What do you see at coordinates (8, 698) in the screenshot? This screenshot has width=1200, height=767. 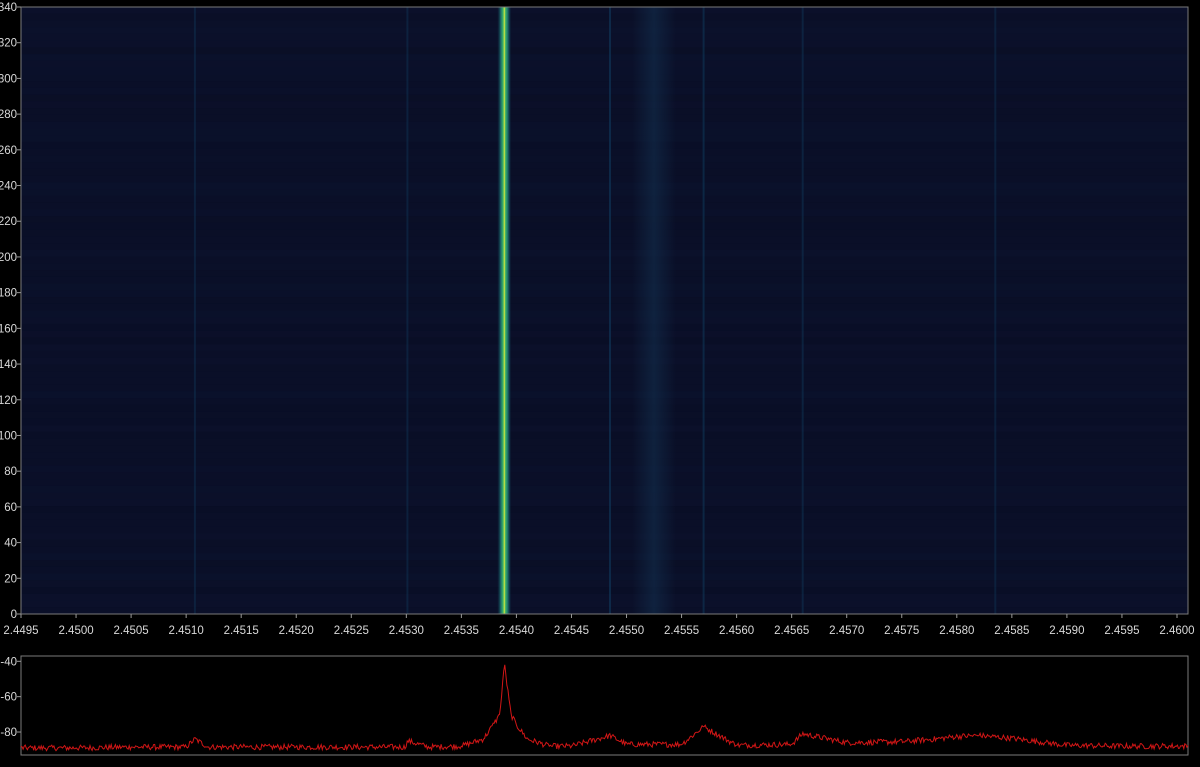 I see `y-tick-label: -60` at bounding box center [8, 698].